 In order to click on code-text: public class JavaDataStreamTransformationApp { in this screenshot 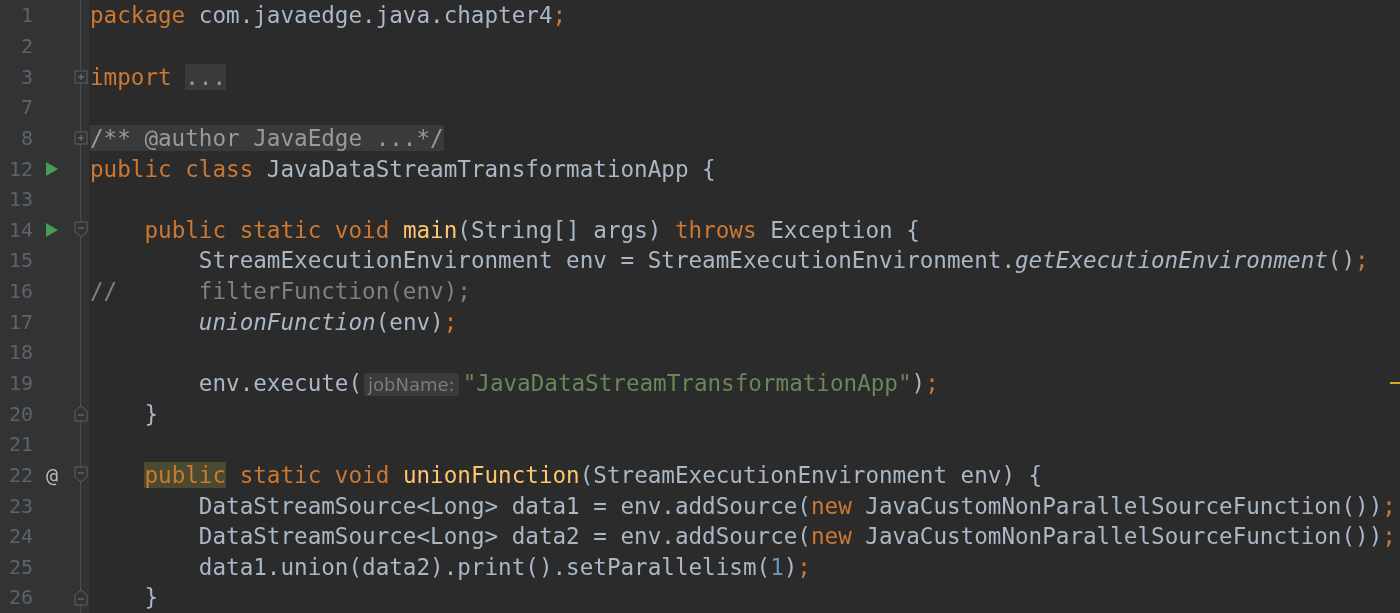, I will do `click(403, 168)`.